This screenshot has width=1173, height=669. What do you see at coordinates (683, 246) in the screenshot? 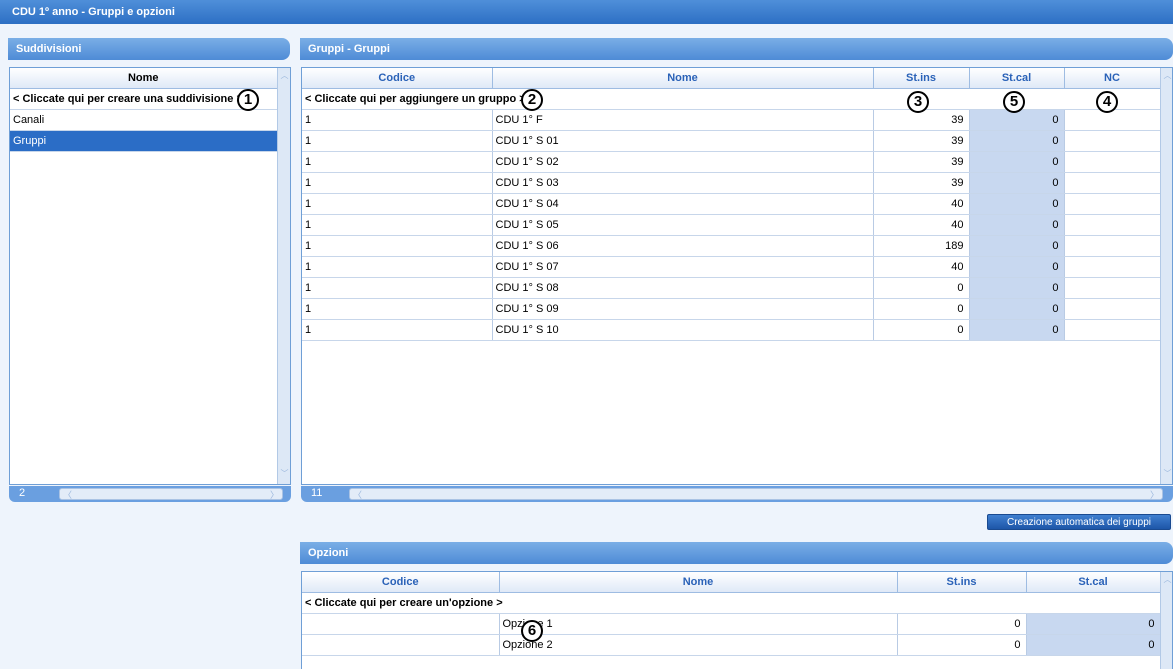
I see `cell-nome: CDU 1° S 06` at bounding box center [683, 246].